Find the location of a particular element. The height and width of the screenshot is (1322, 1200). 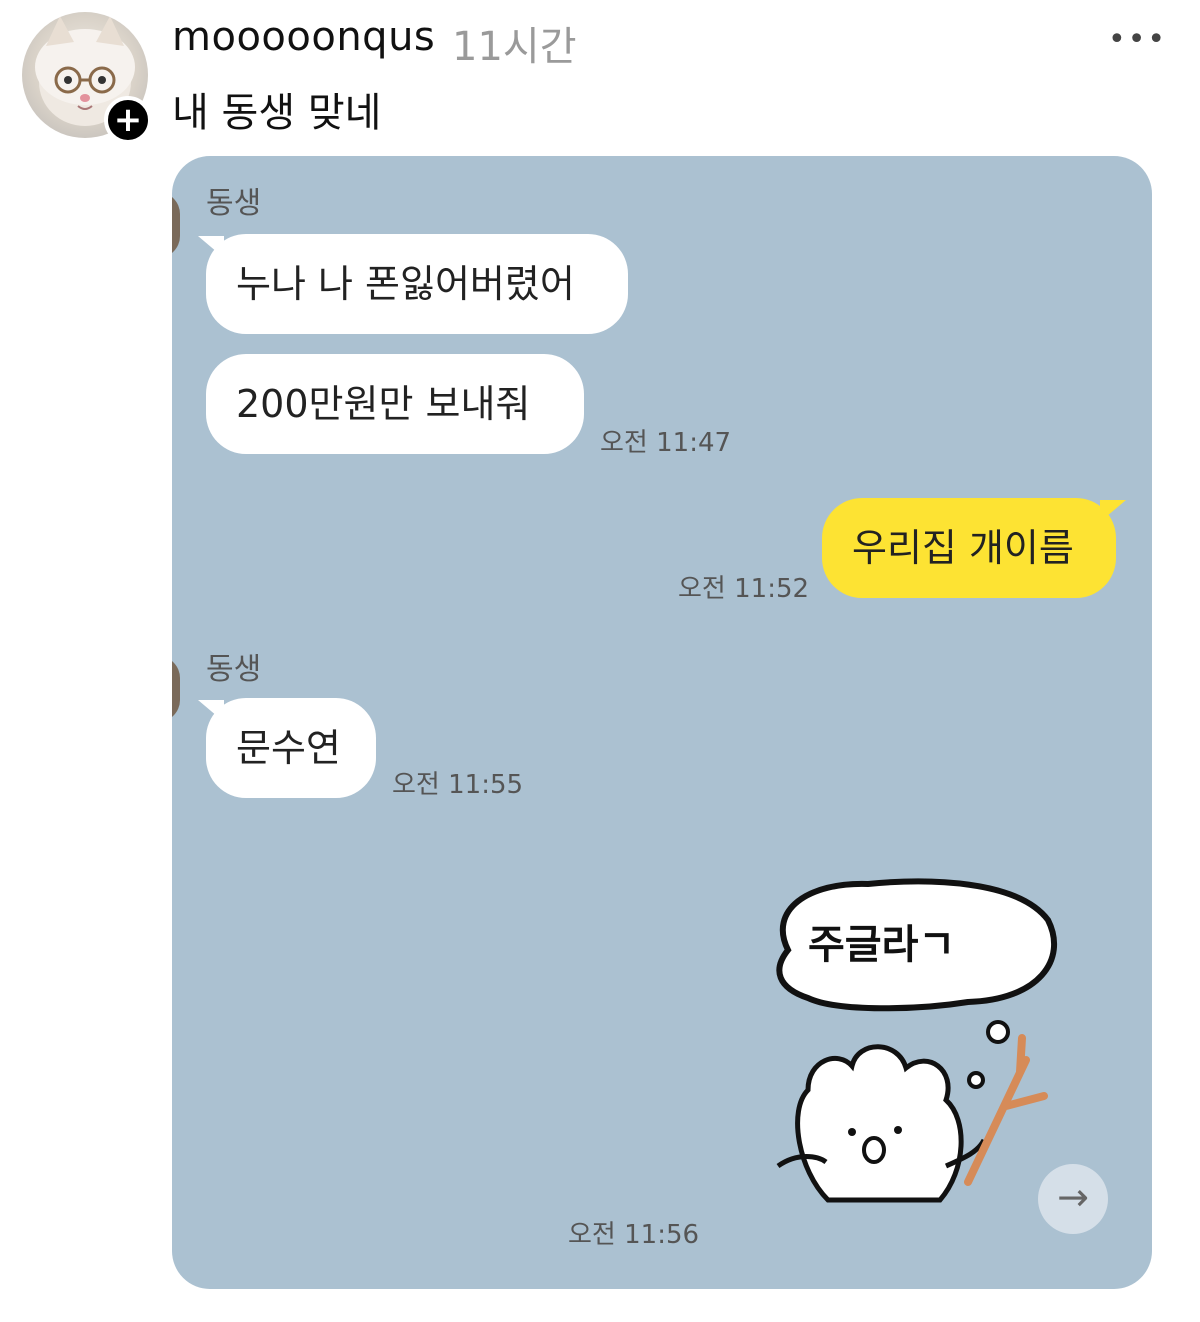

message-time: 오전 11:56 is located at coordinates (634, 1235).